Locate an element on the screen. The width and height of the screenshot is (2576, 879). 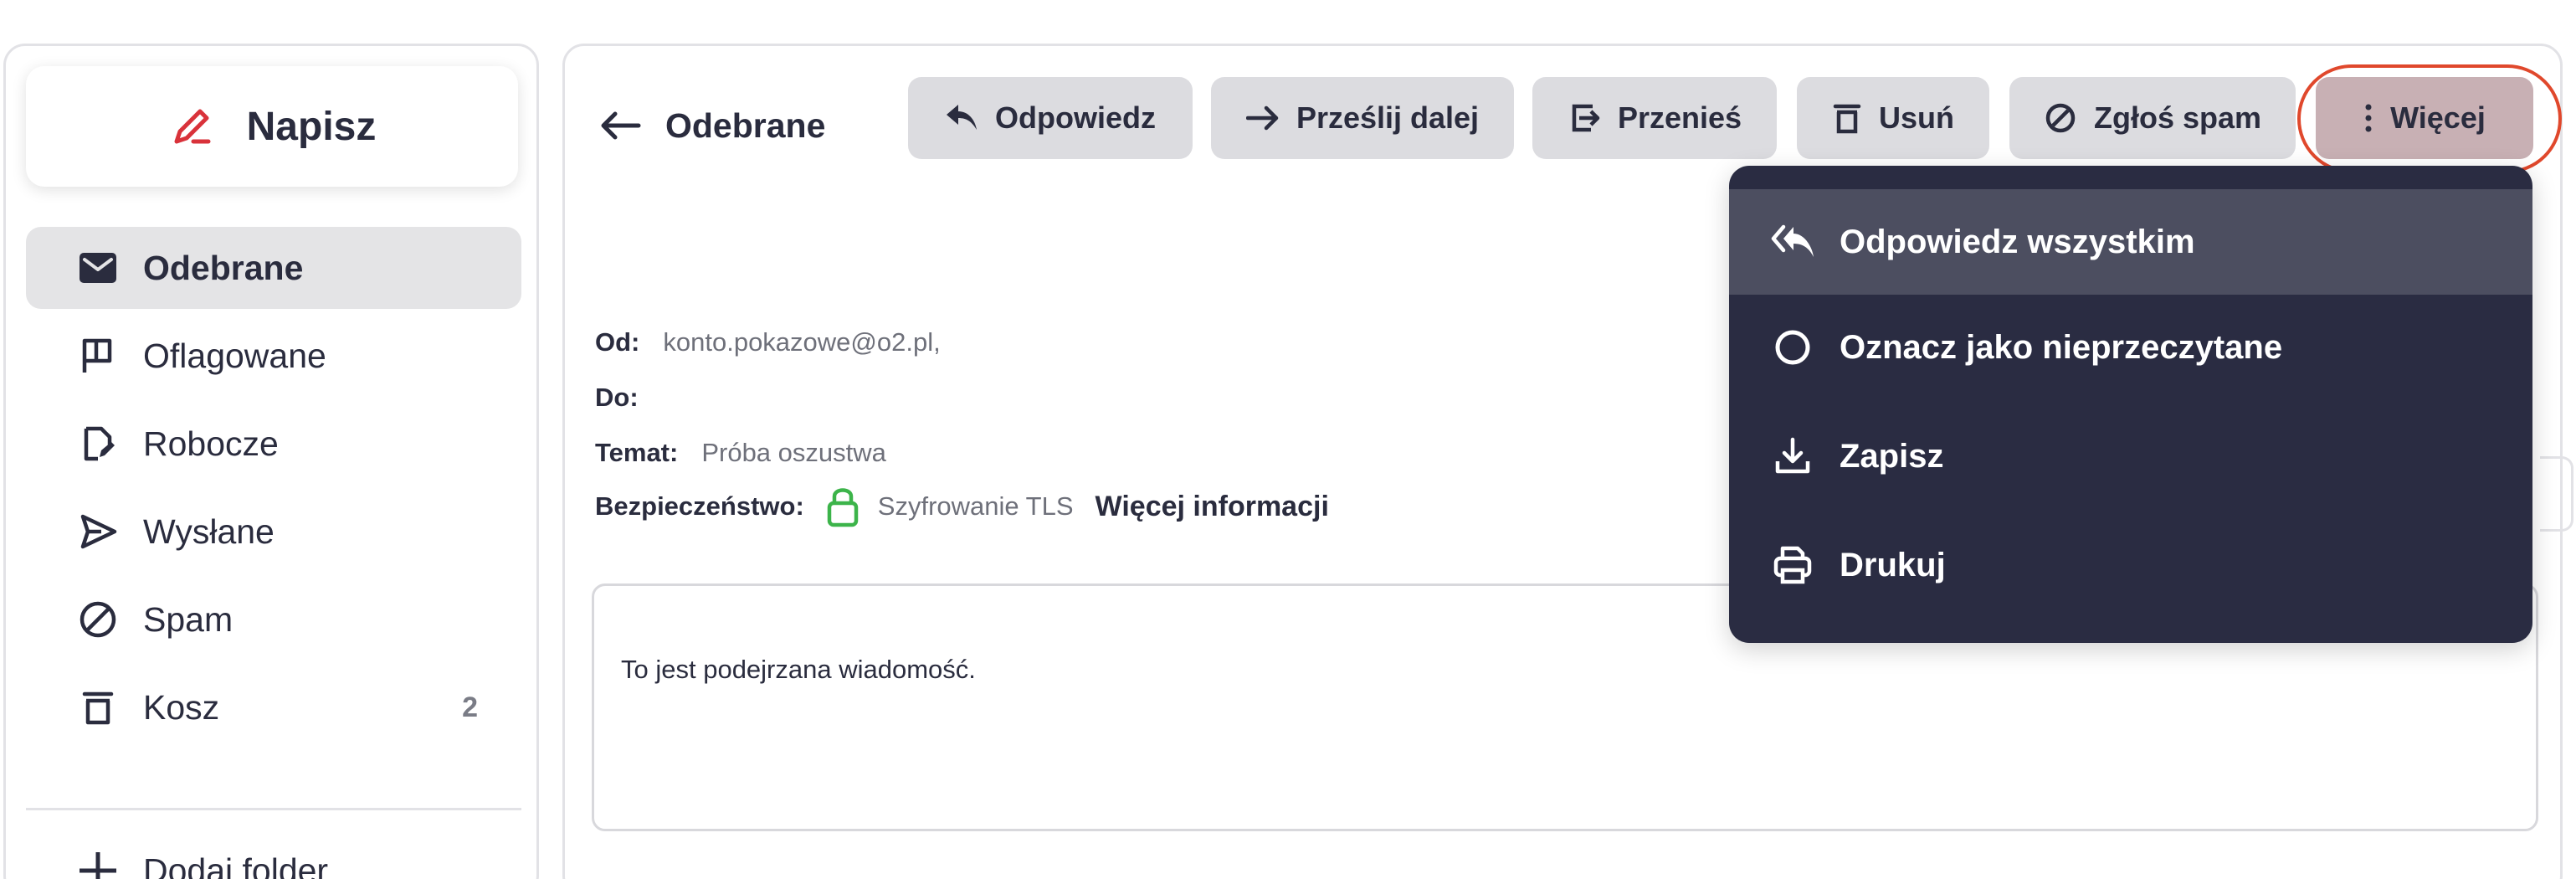
kebab-menu-icon is located at coordinates (2368, 118).